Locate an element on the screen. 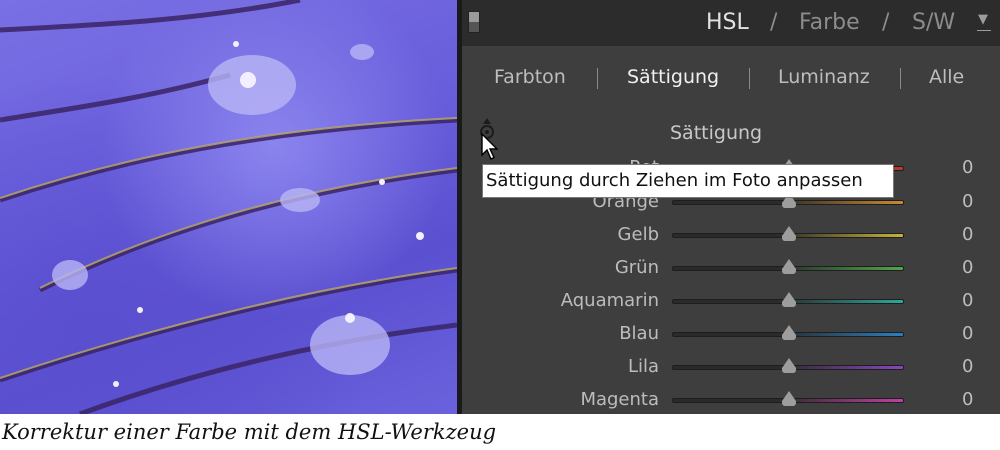  slider-row-gelb: Gelb 0 is located at coordinates (731, 235).